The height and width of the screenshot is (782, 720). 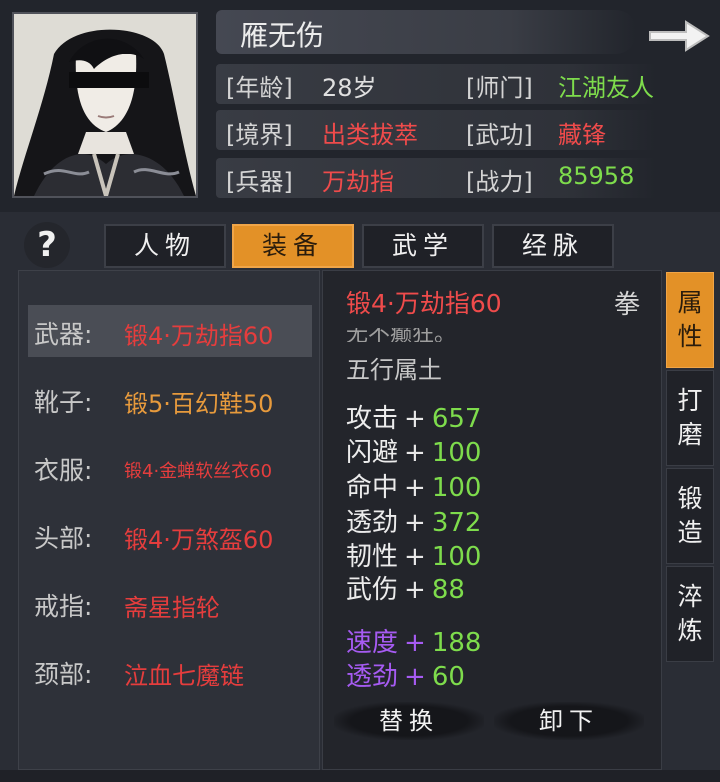 I want to click on bottom-bar, so click(x=360, y=776).